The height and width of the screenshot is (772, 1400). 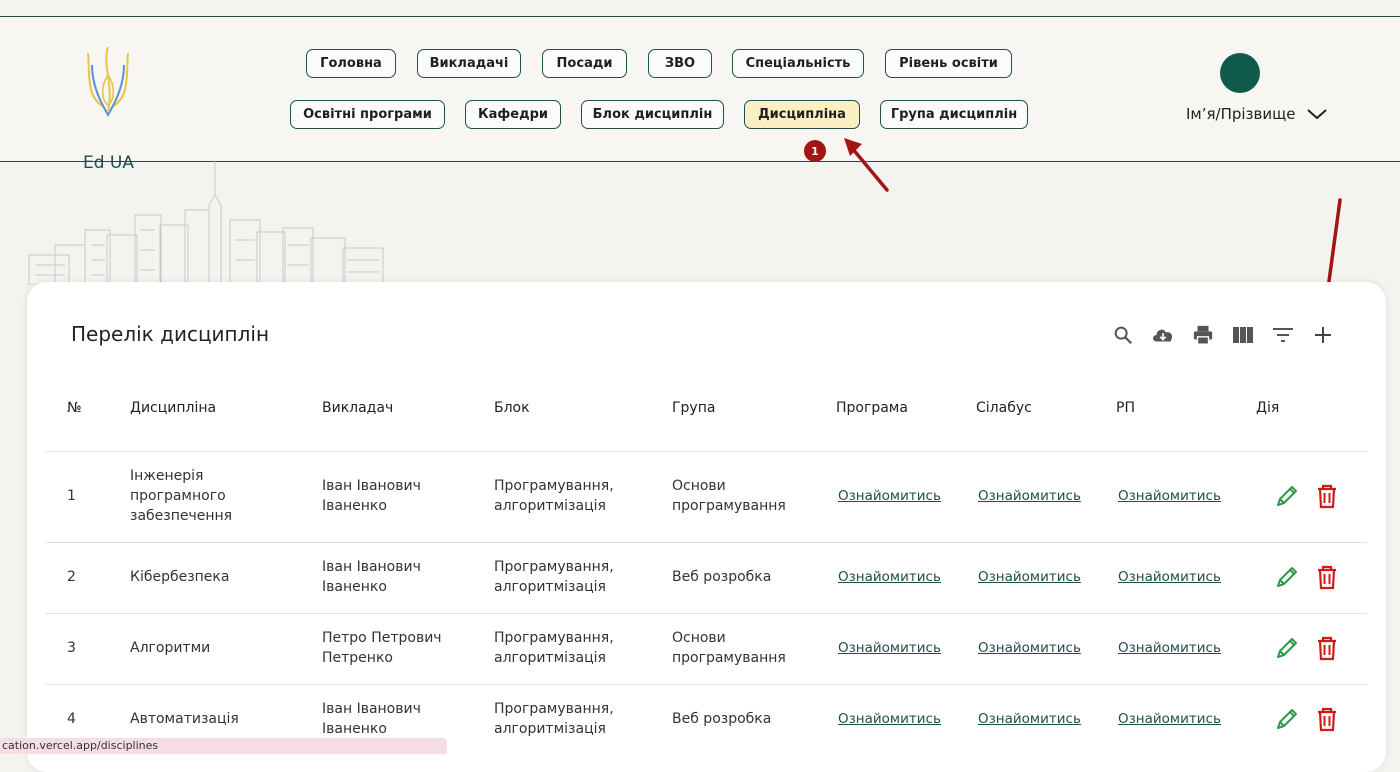 What do you see at coordinates (1203, 335) in the screenshot?
I see `print-icon` at bounding box center [1203, 335].